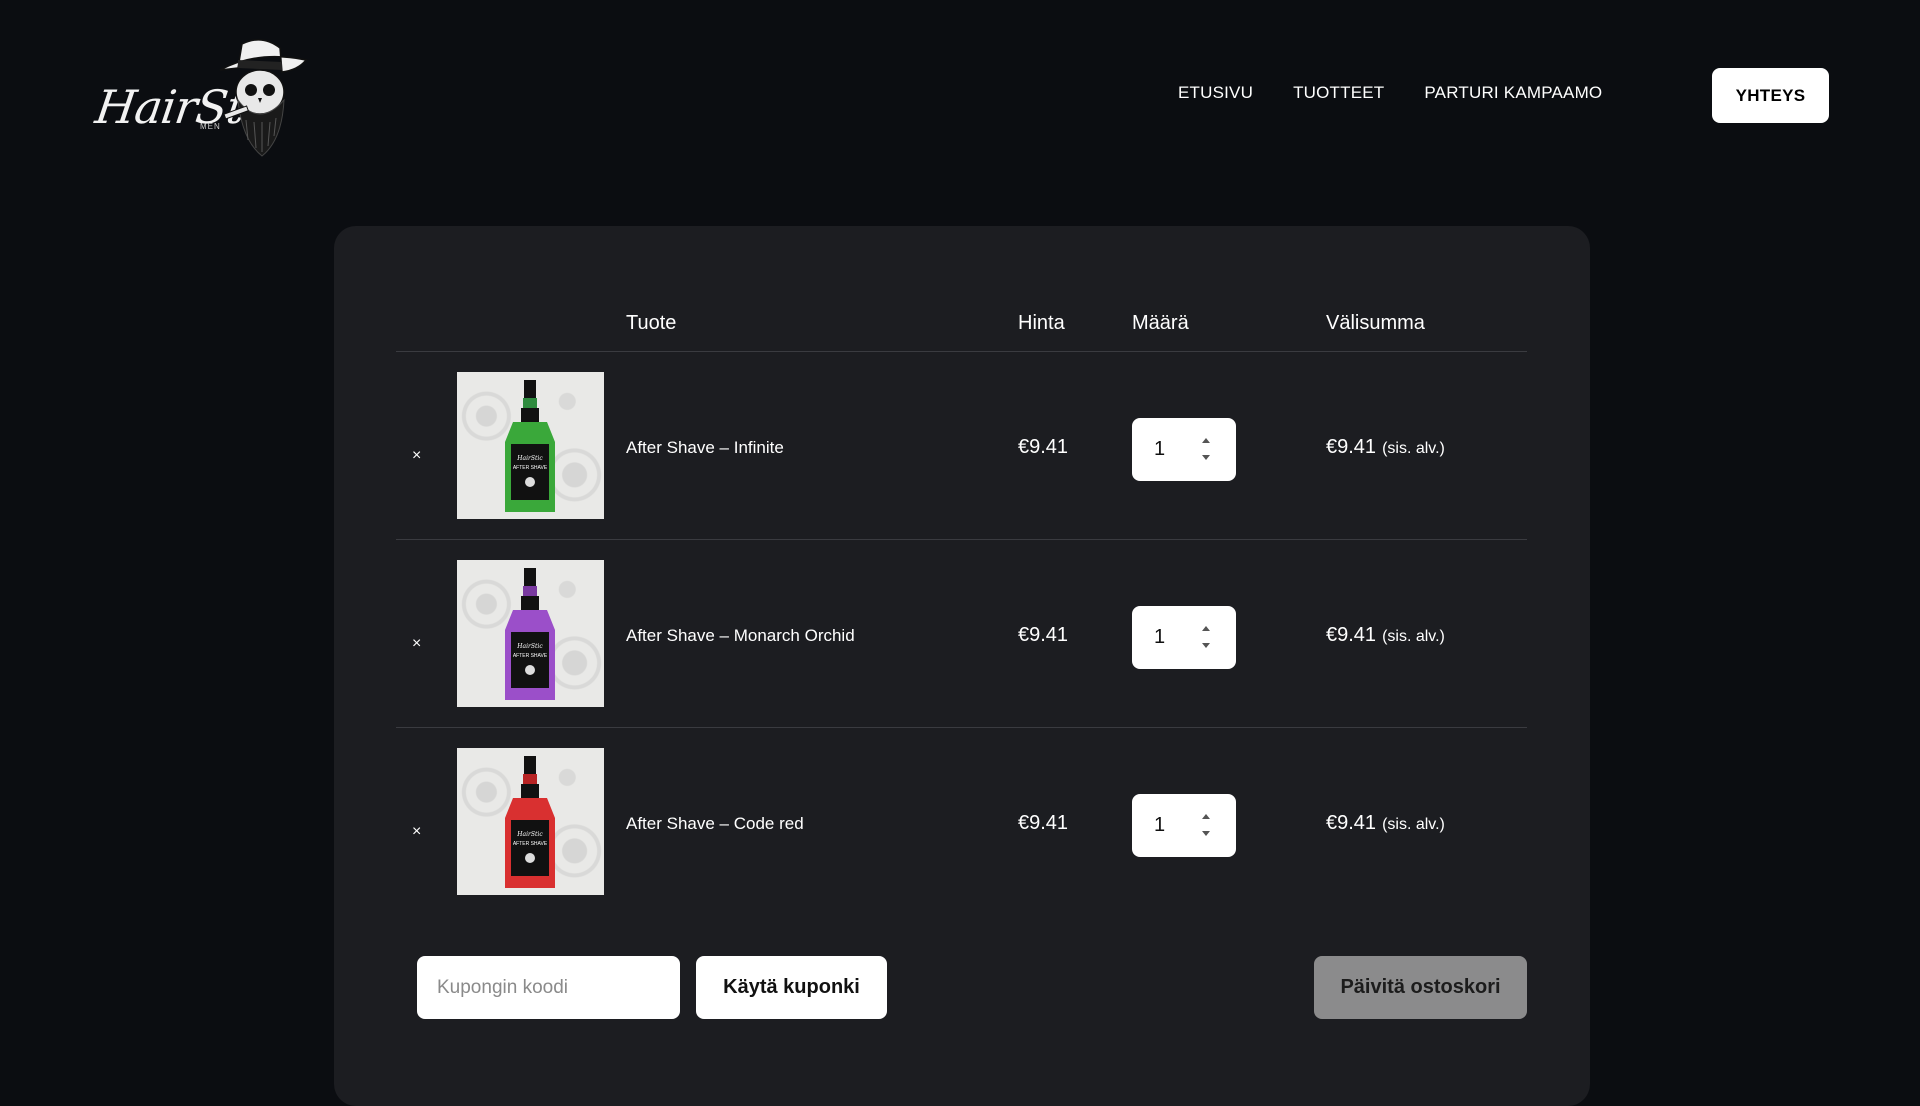 The height and width of the screenshot is (1106, 1920). What do you see at coordinates (740, 636) in the screenshot?
I see `product-name: After Shave – Monarch Orchid` at bounding box center [740, 636].